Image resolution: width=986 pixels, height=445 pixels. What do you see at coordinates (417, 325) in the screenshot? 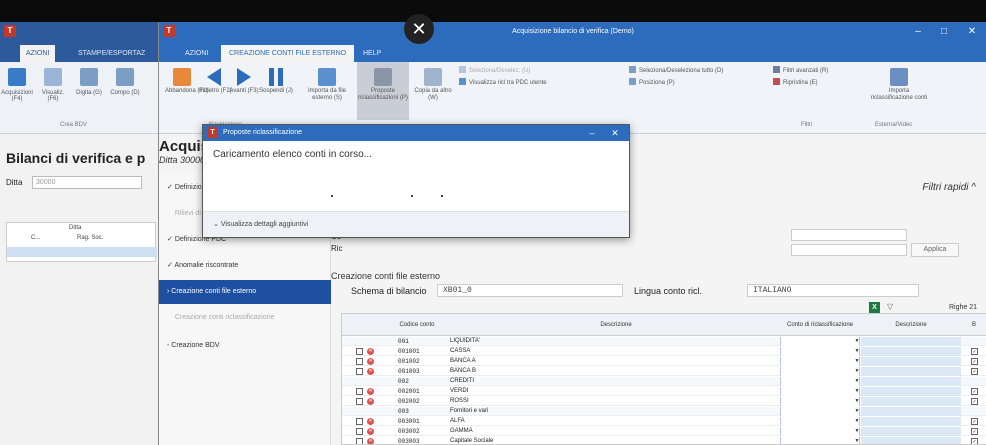
I see `col-codice: Codice conto` at bounding box center [417, 325].